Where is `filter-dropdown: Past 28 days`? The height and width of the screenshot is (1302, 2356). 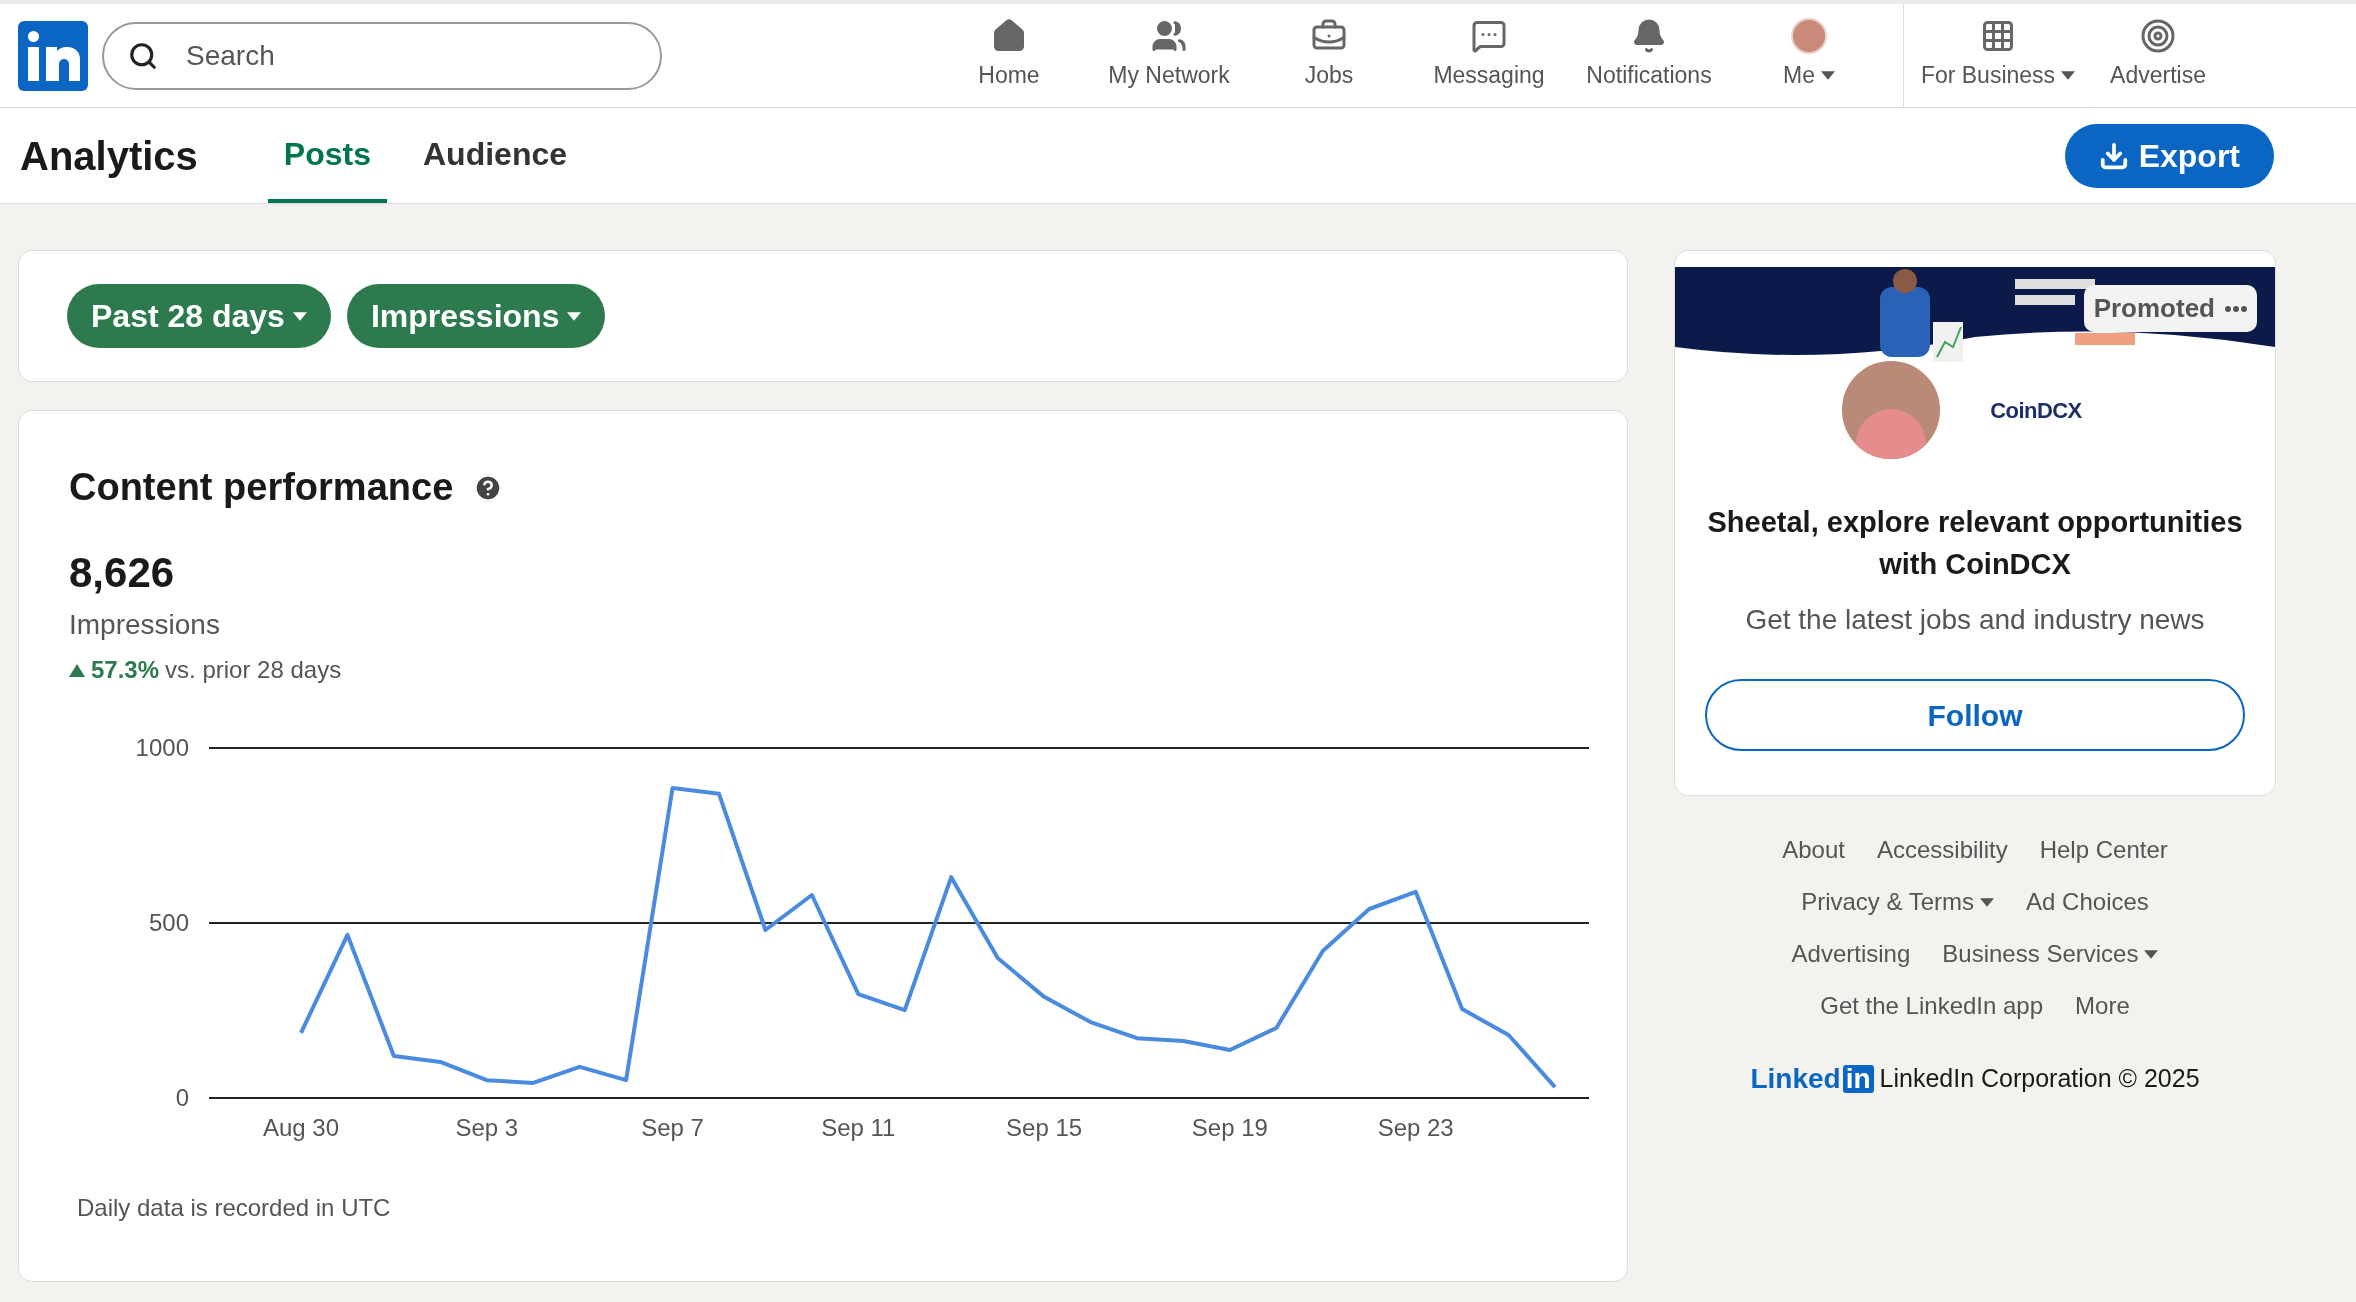
filter-dropdown: Past 28 days is located at coordinates (199, 316).